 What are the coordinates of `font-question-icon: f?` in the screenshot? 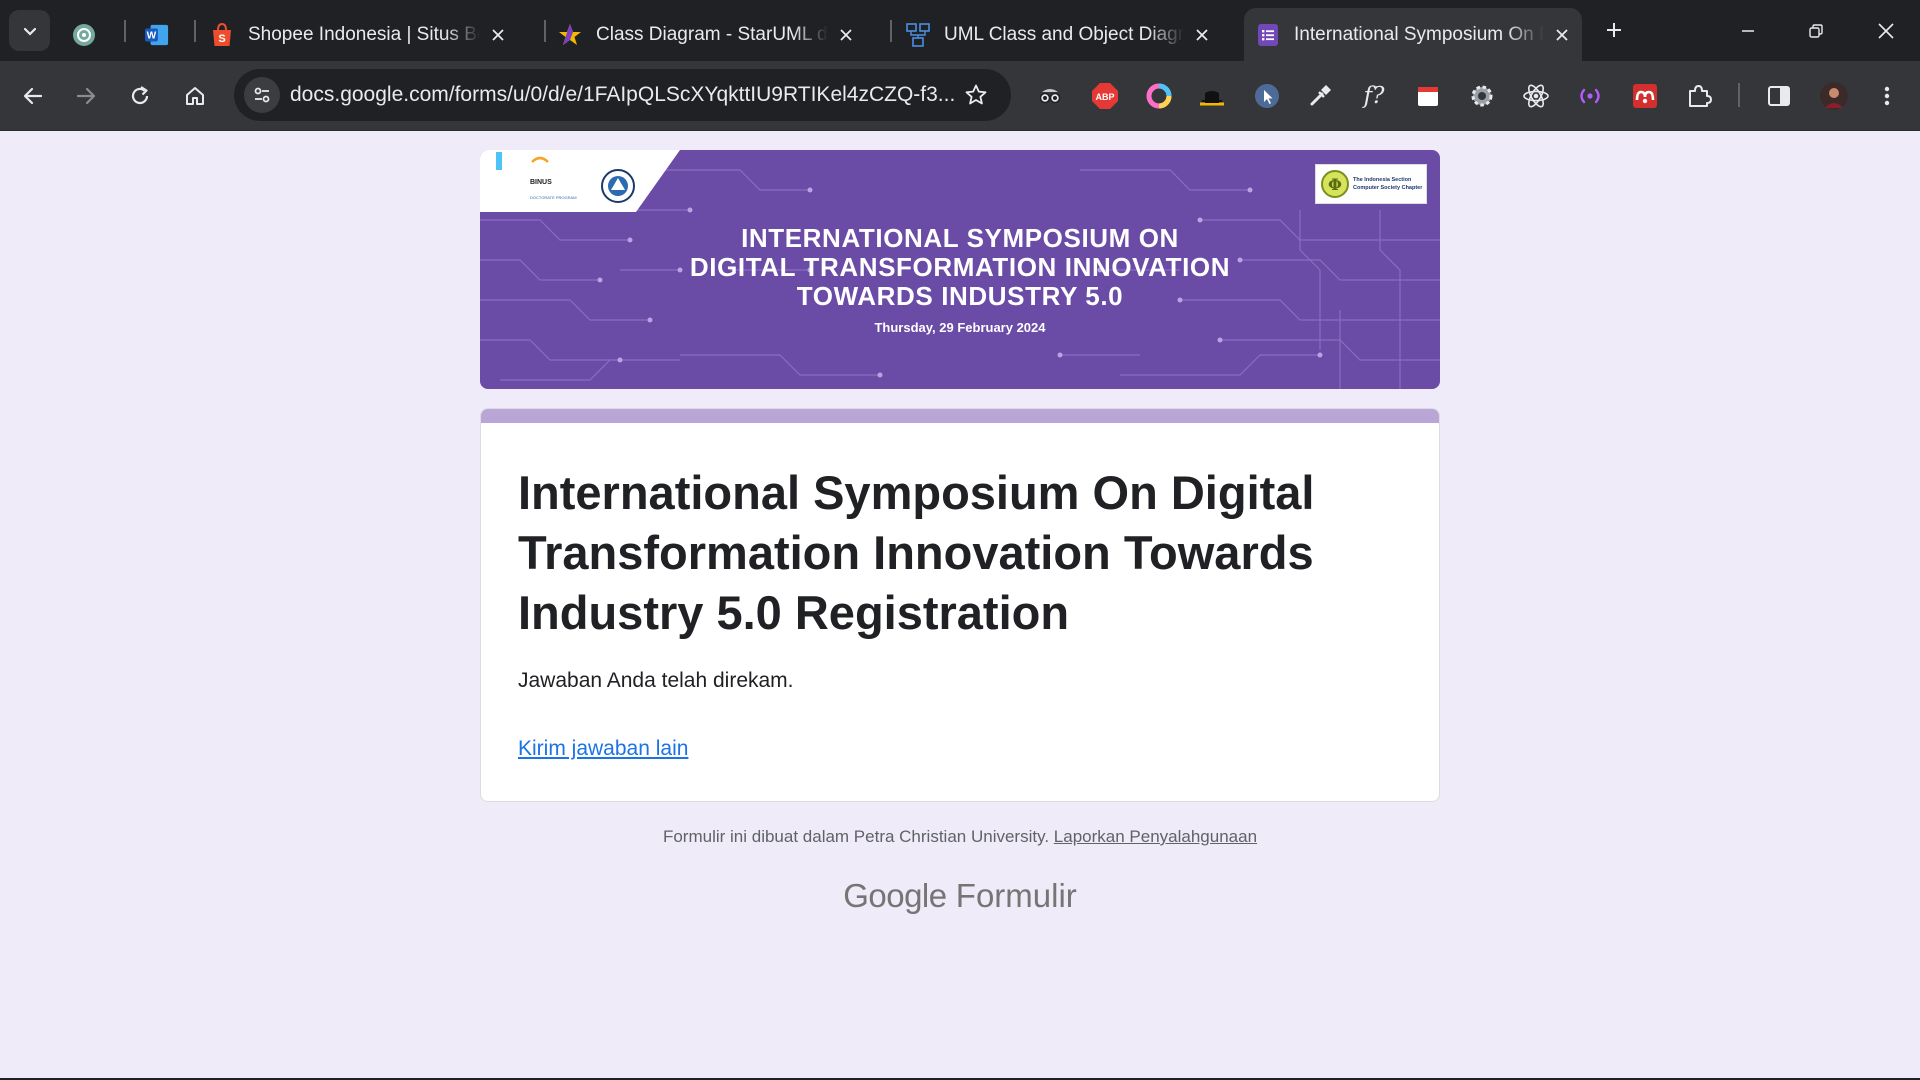 It's located at (1374, 96).